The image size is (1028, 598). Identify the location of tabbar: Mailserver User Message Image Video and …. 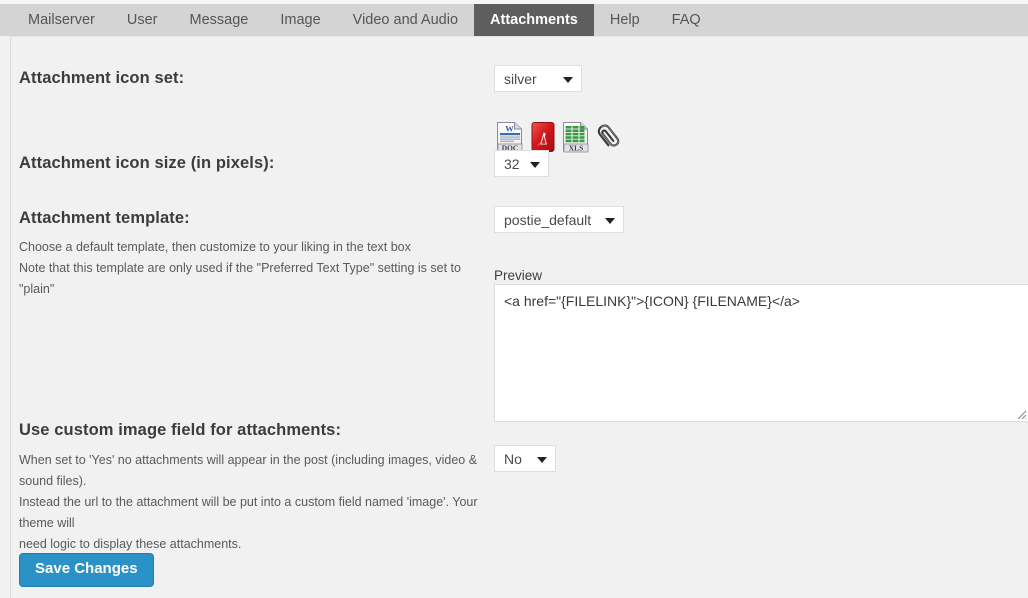
(514, 20).